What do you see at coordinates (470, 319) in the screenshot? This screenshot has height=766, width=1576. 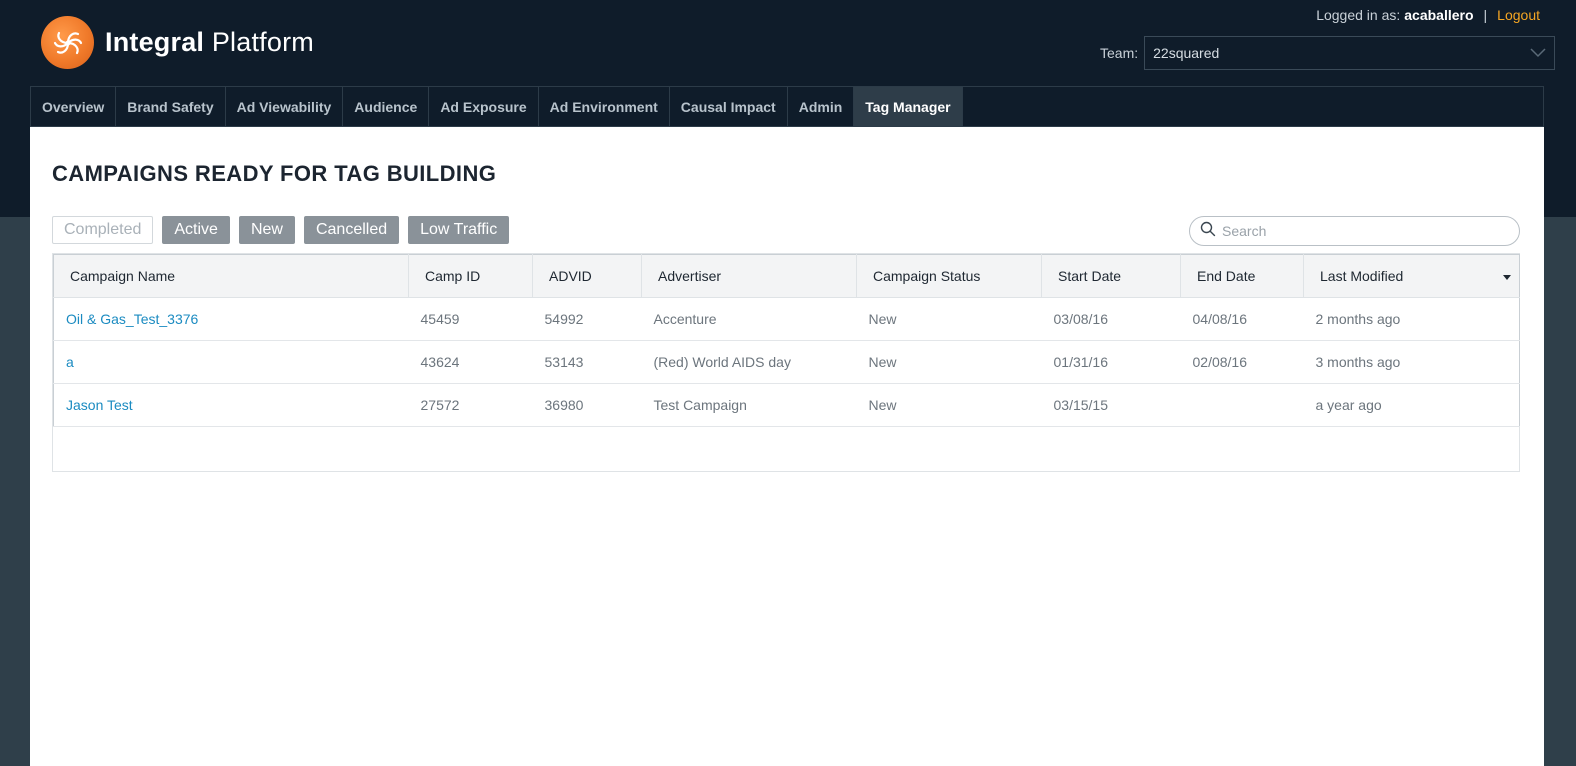 I see `camp-id-cell: 45459` at bounding box center [470, 319].